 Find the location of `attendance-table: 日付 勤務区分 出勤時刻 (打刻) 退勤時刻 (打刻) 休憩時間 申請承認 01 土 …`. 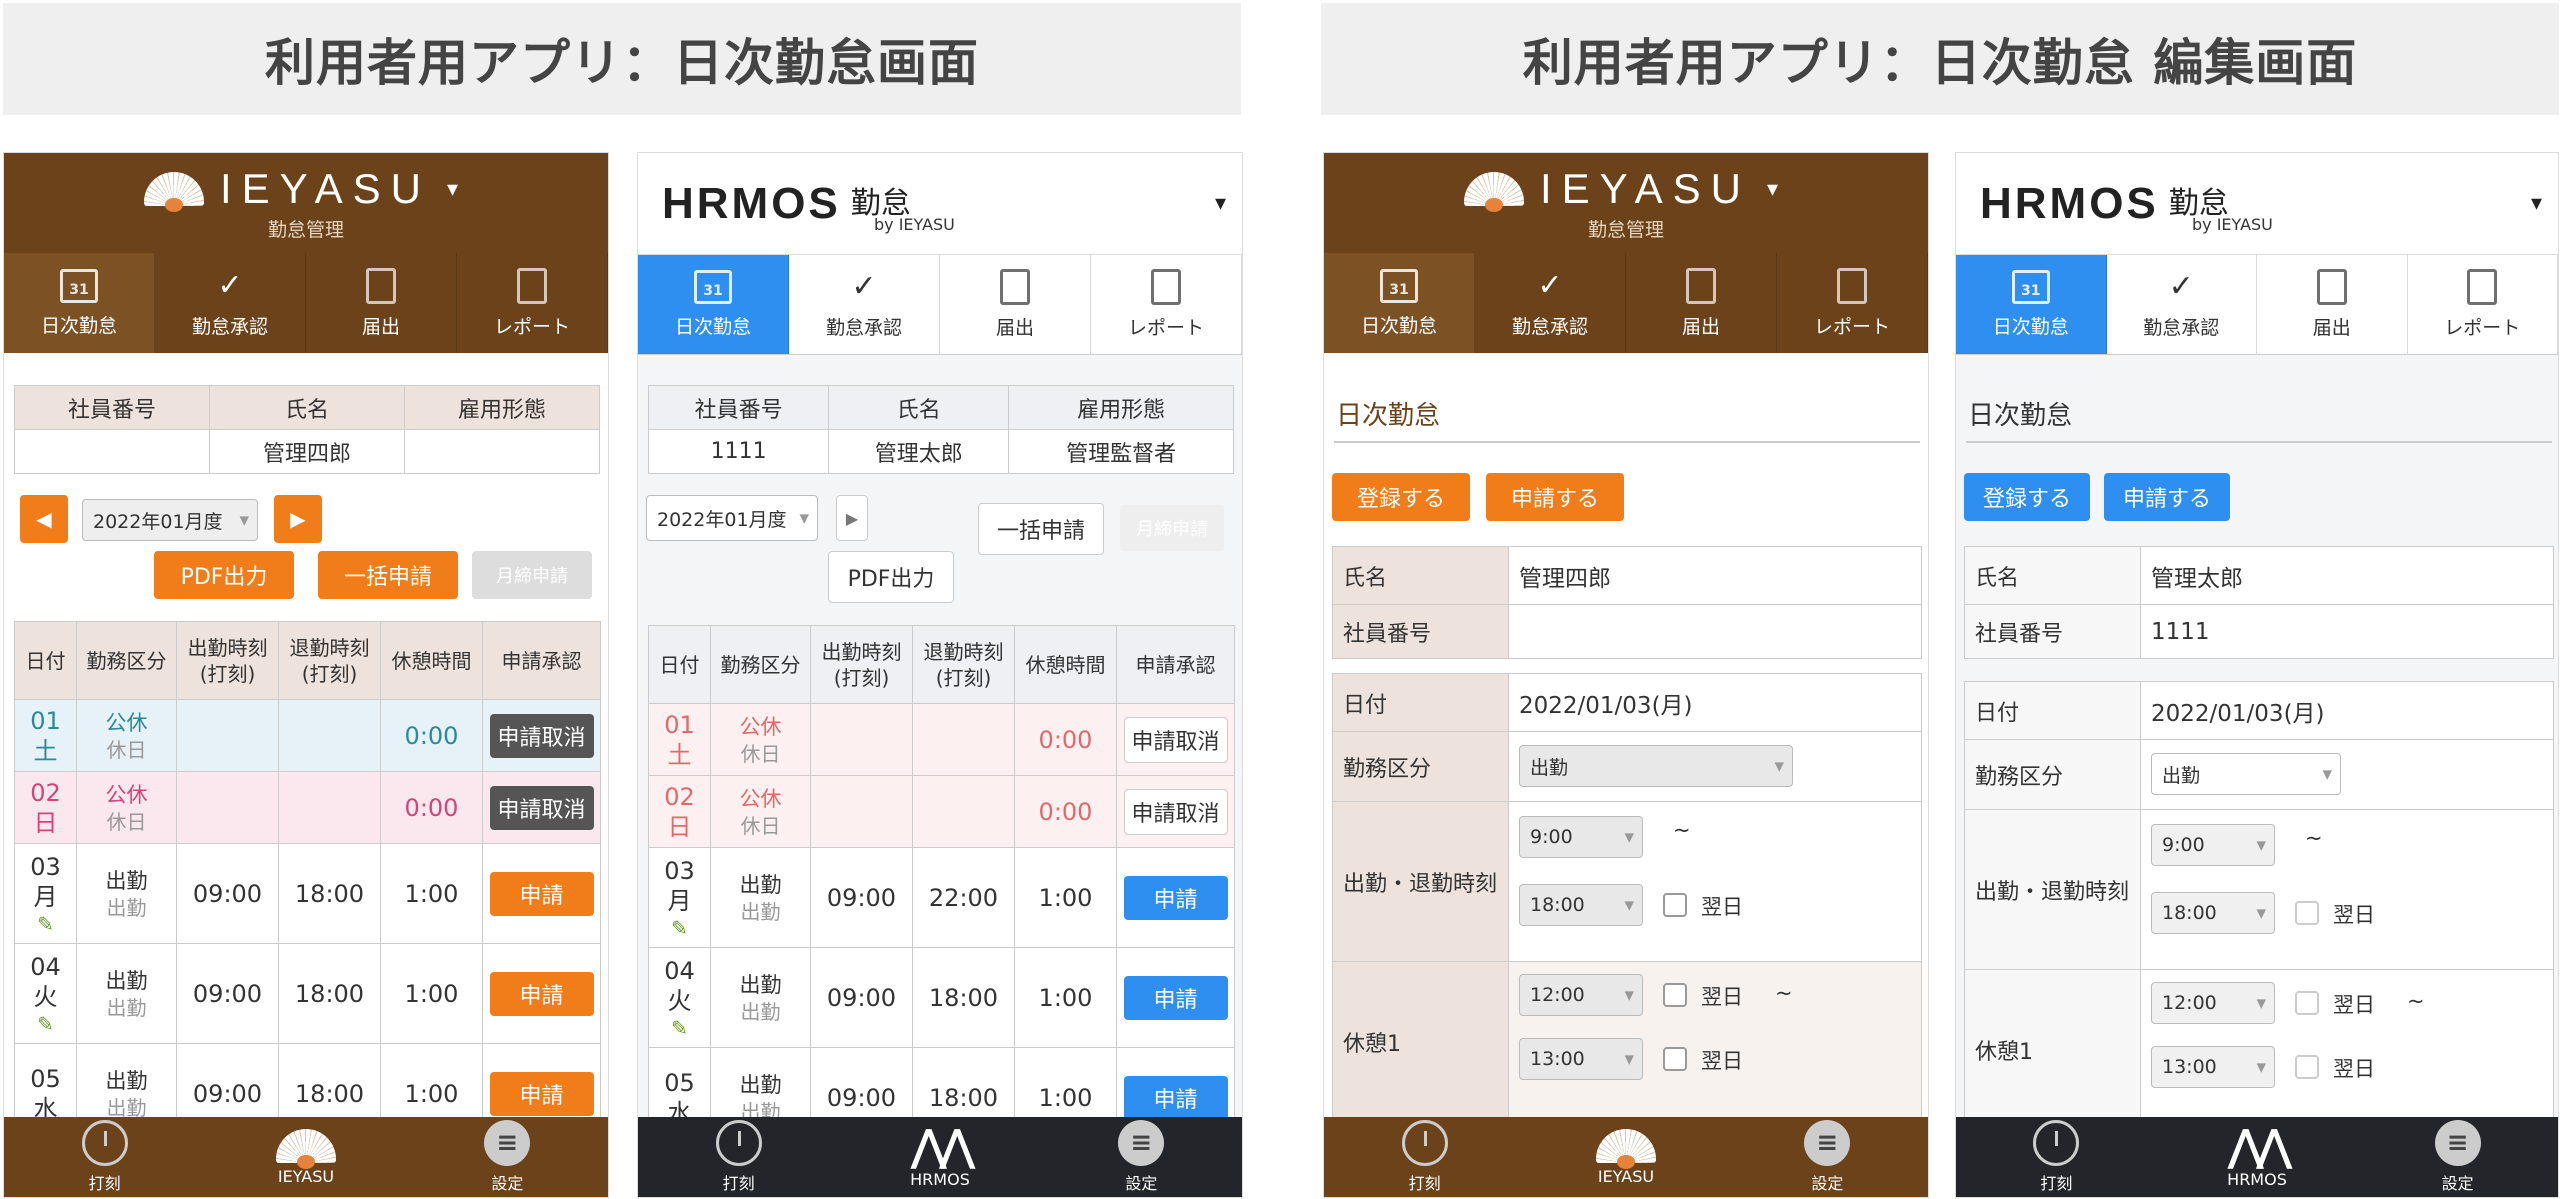

attendance-table: 日付 勤務区分 出勤時刻 (打刻) 退勤時刻 (打刻) 休憩時間 申請承認 01 土 … is located at coordinates (307, 882).